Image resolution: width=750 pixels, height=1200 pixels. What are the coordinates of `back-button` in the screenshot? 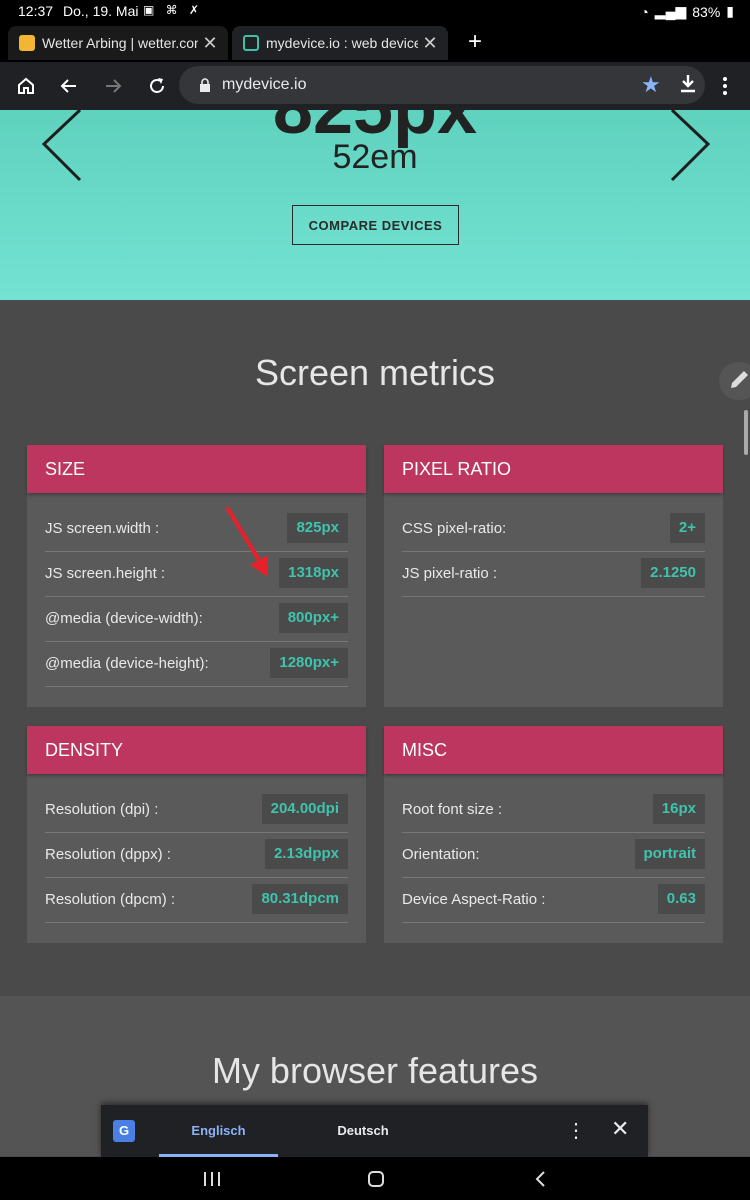 It's located at (69, 86).